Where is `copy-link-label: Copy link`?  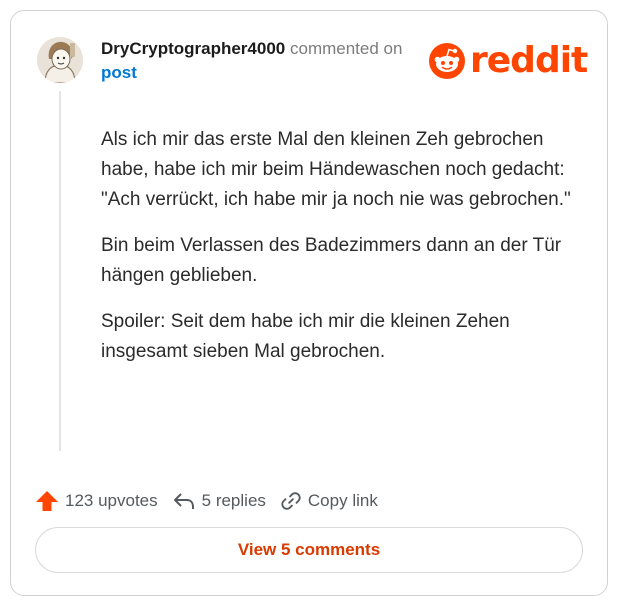
copy-link-label: Copy link is located at coordinates (342, 500).